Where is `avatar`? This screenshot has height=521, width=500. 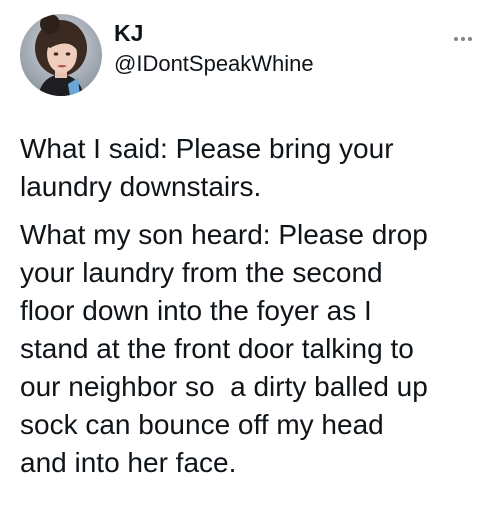
avatar is located at coordinates (61, 55).